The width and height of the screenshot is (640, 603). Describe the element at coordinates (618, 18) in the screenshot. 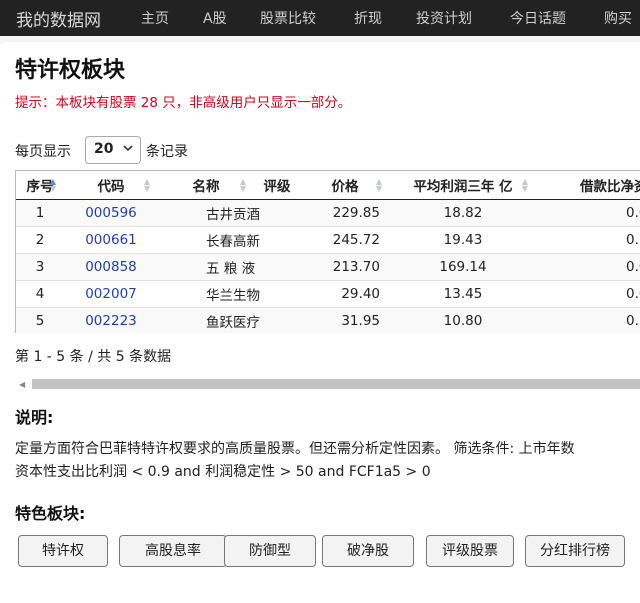

I see `nav-purchase: 购买` at that location.